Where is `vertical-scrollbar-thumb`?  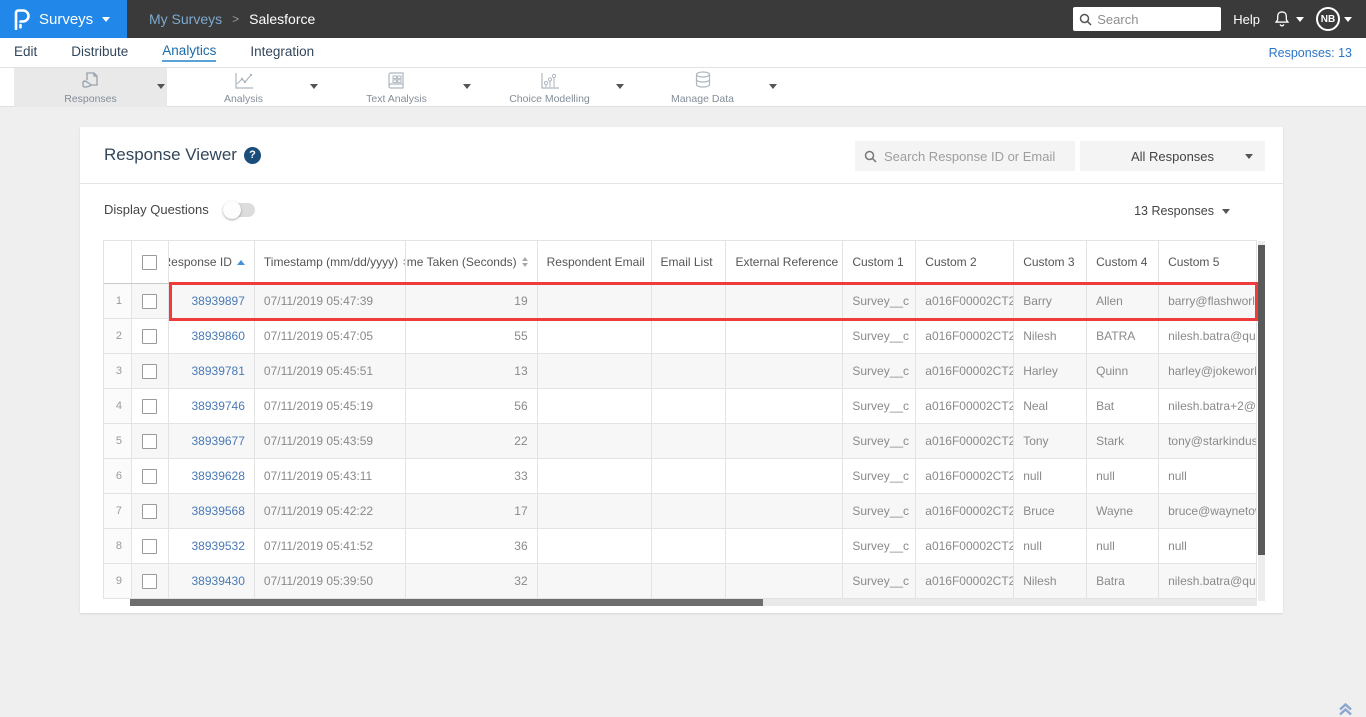 vertical-scrollbar-thumb is located at coordinates (1261, 400).